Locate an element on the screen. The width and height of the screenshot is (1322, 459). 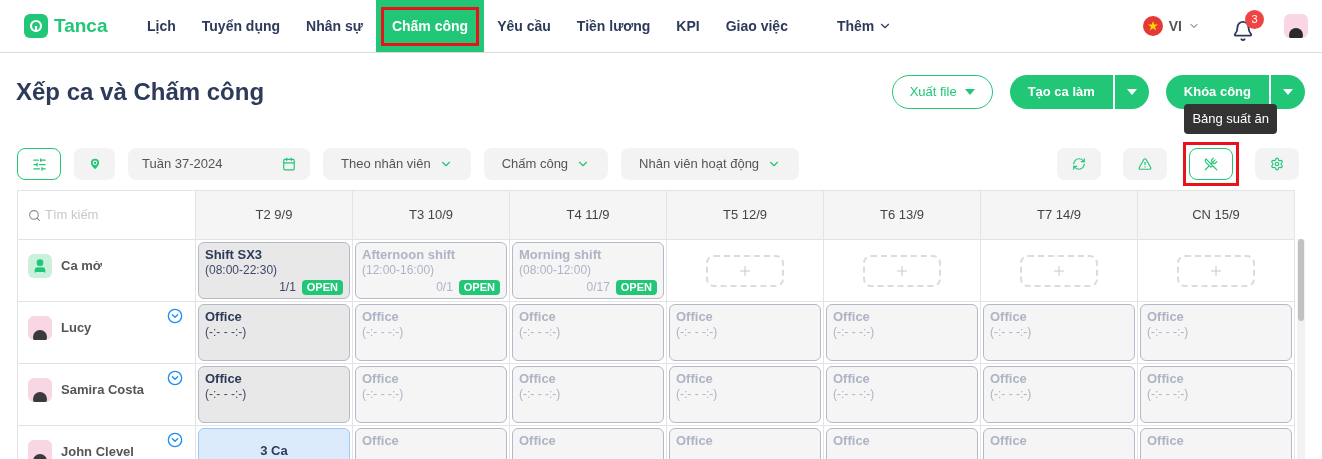
location-button is located at coordinates (94, 164).